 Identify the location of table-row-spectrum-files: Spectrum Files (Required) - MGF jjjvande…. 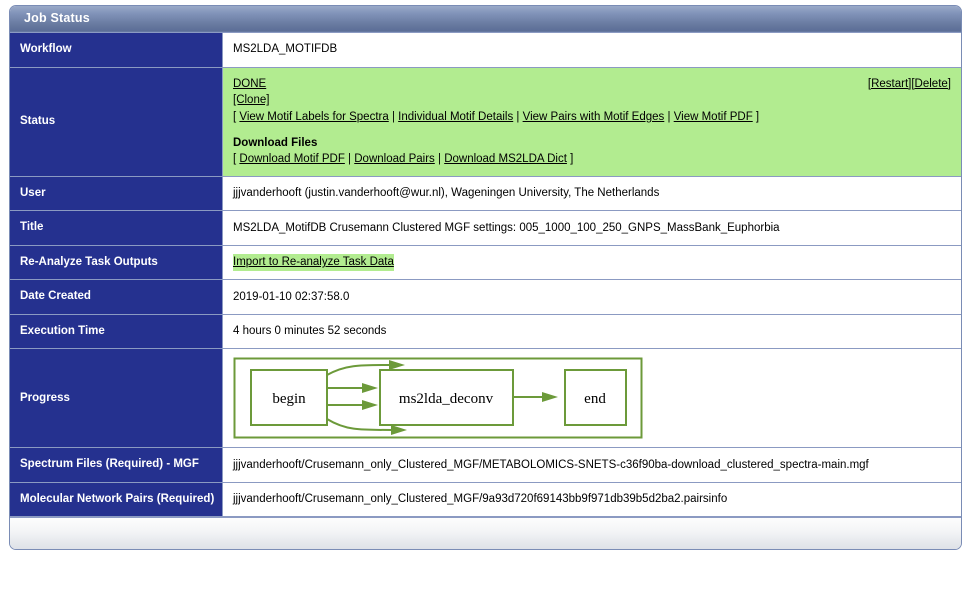
(485, 465).